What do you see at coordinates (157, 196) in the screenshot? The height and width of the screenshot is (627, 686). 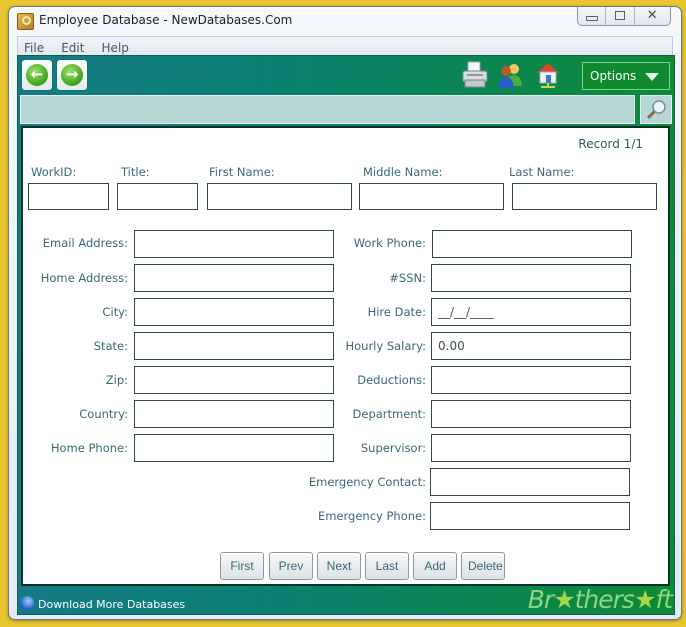 I see `title-input` at bounding box center [157, 196].